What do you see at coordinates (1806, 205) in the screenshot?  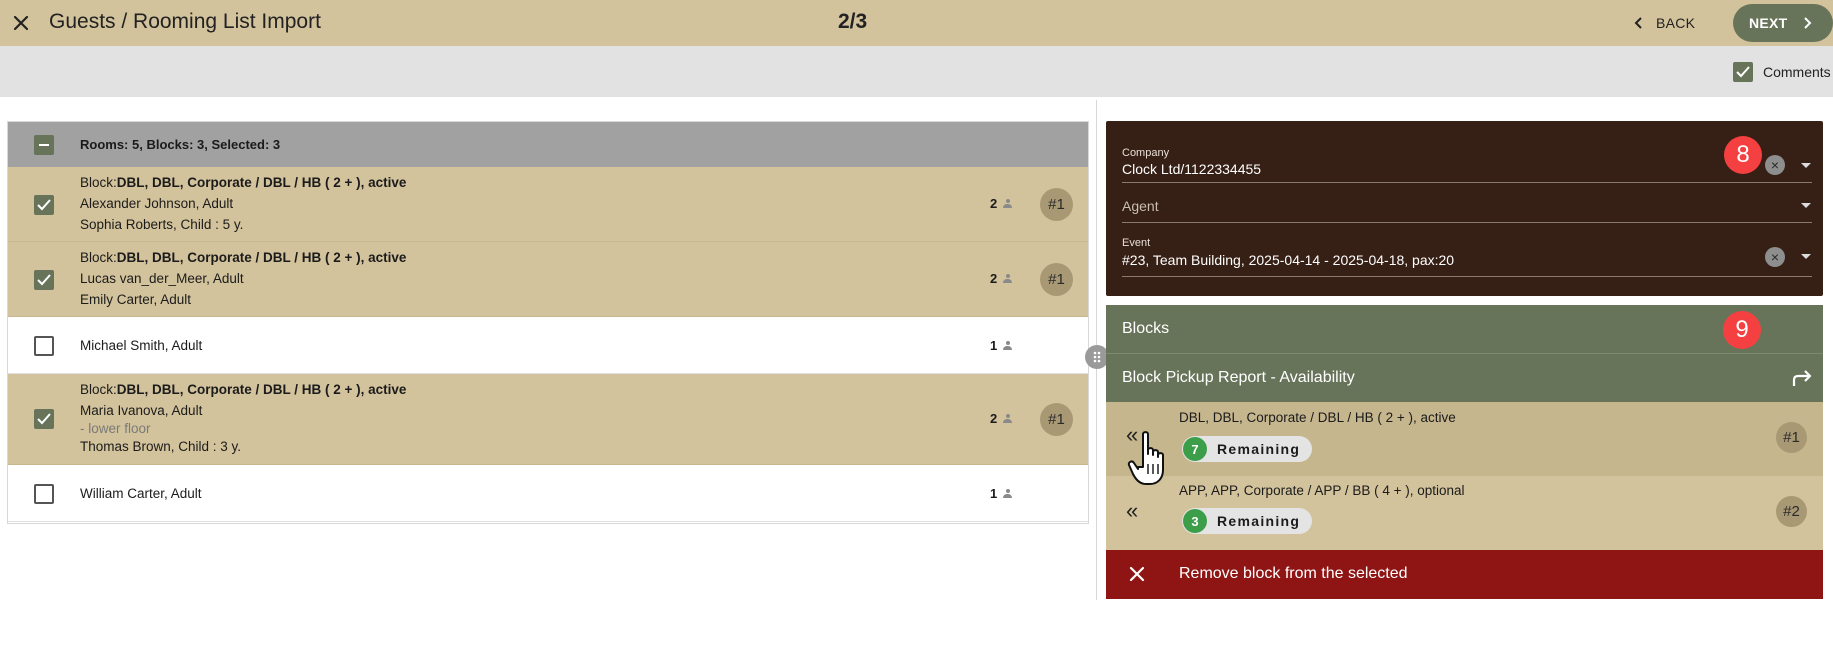 I see `agent-dropdown-caret-icon` at bounding box center [1806, 205].